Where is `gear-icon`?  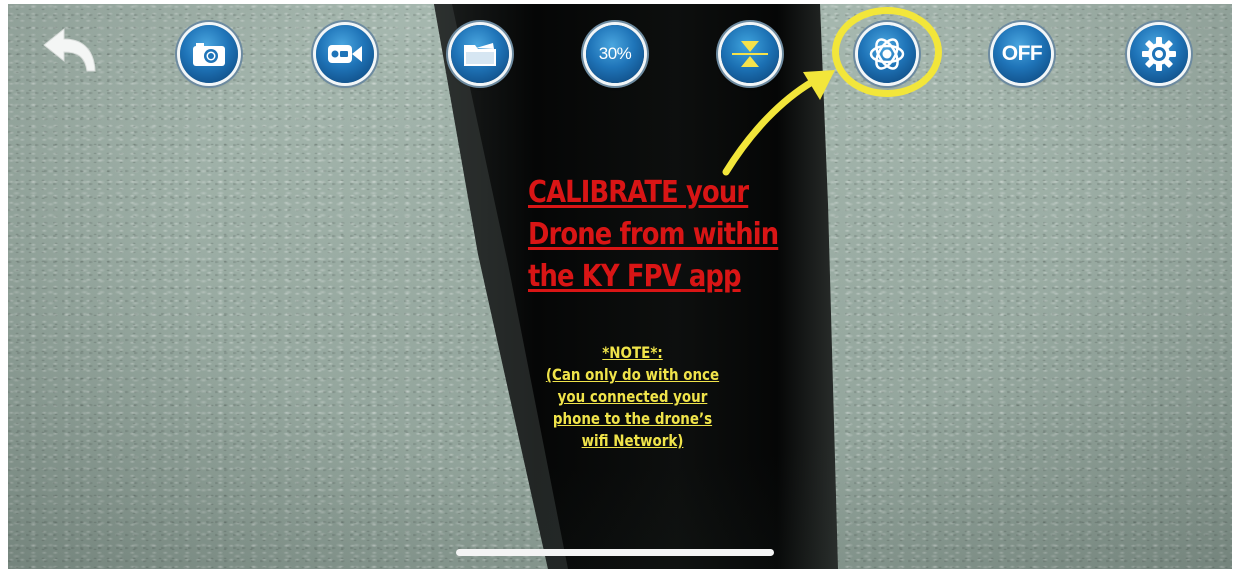 gear-icon is located at coordinates (1159, 54).